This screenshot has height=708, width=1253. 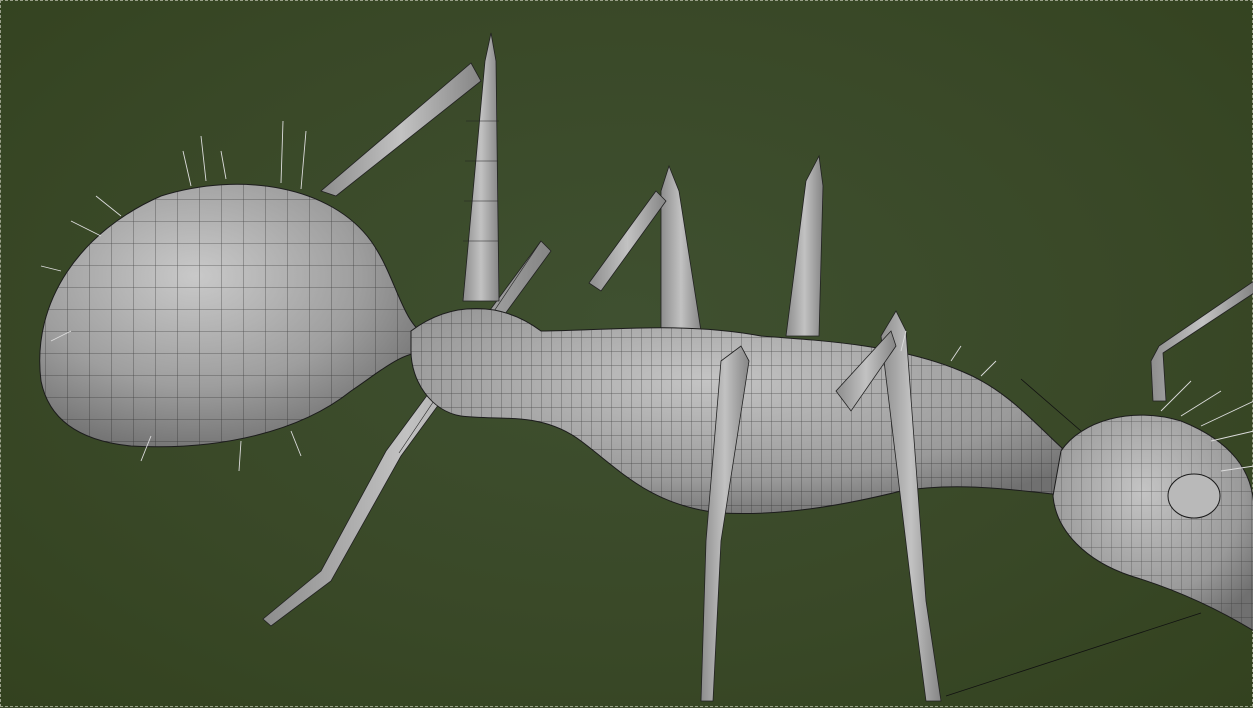 I want to click on ant-antenna, so click(x=1201, y=341).